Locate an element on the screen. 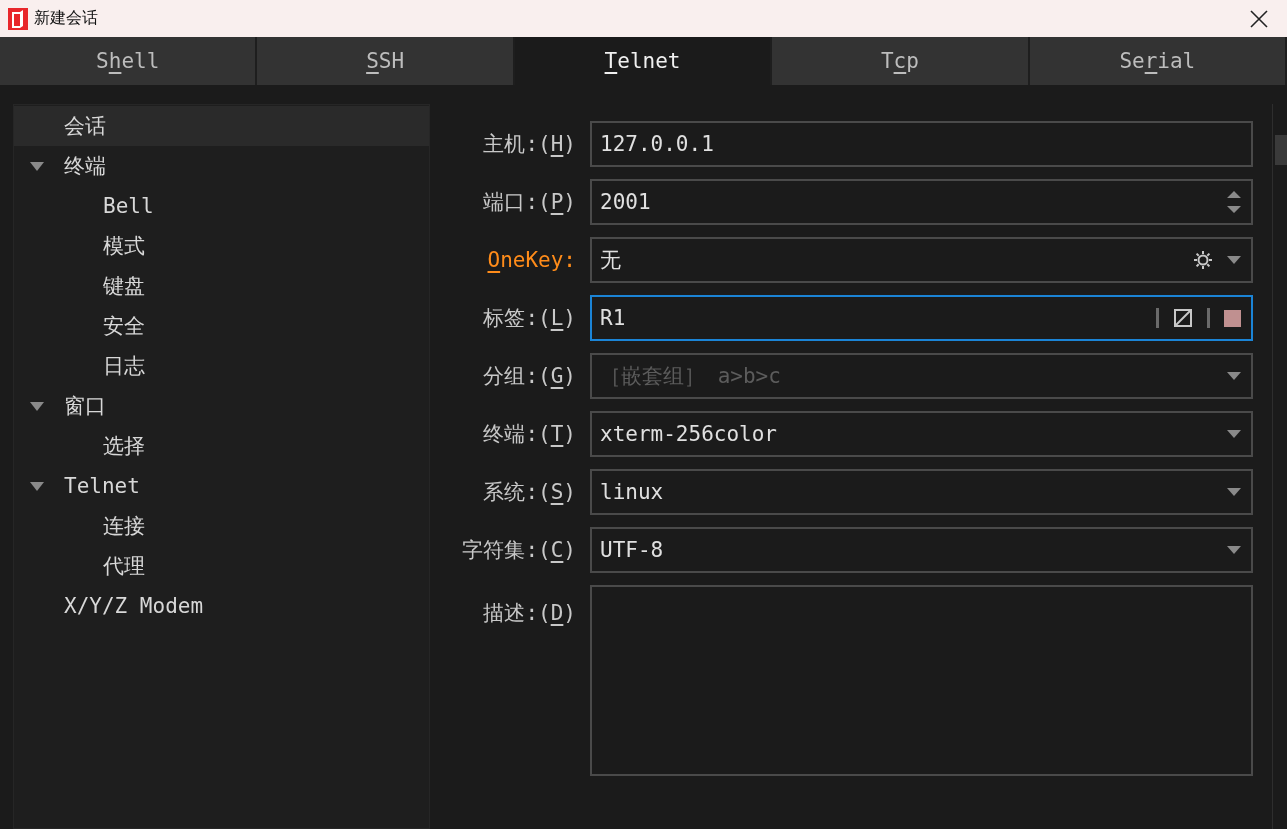 The width and height of the screenshot is (1287, 829). tree-item: 日志 is located at coordinates (221, 366).